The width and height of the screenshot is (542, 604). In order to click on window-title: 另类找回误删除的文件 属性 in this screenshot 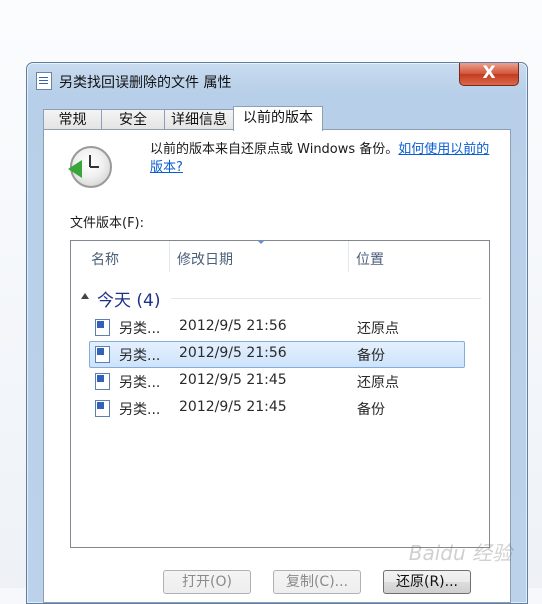, I will do `click(145, 83)`.